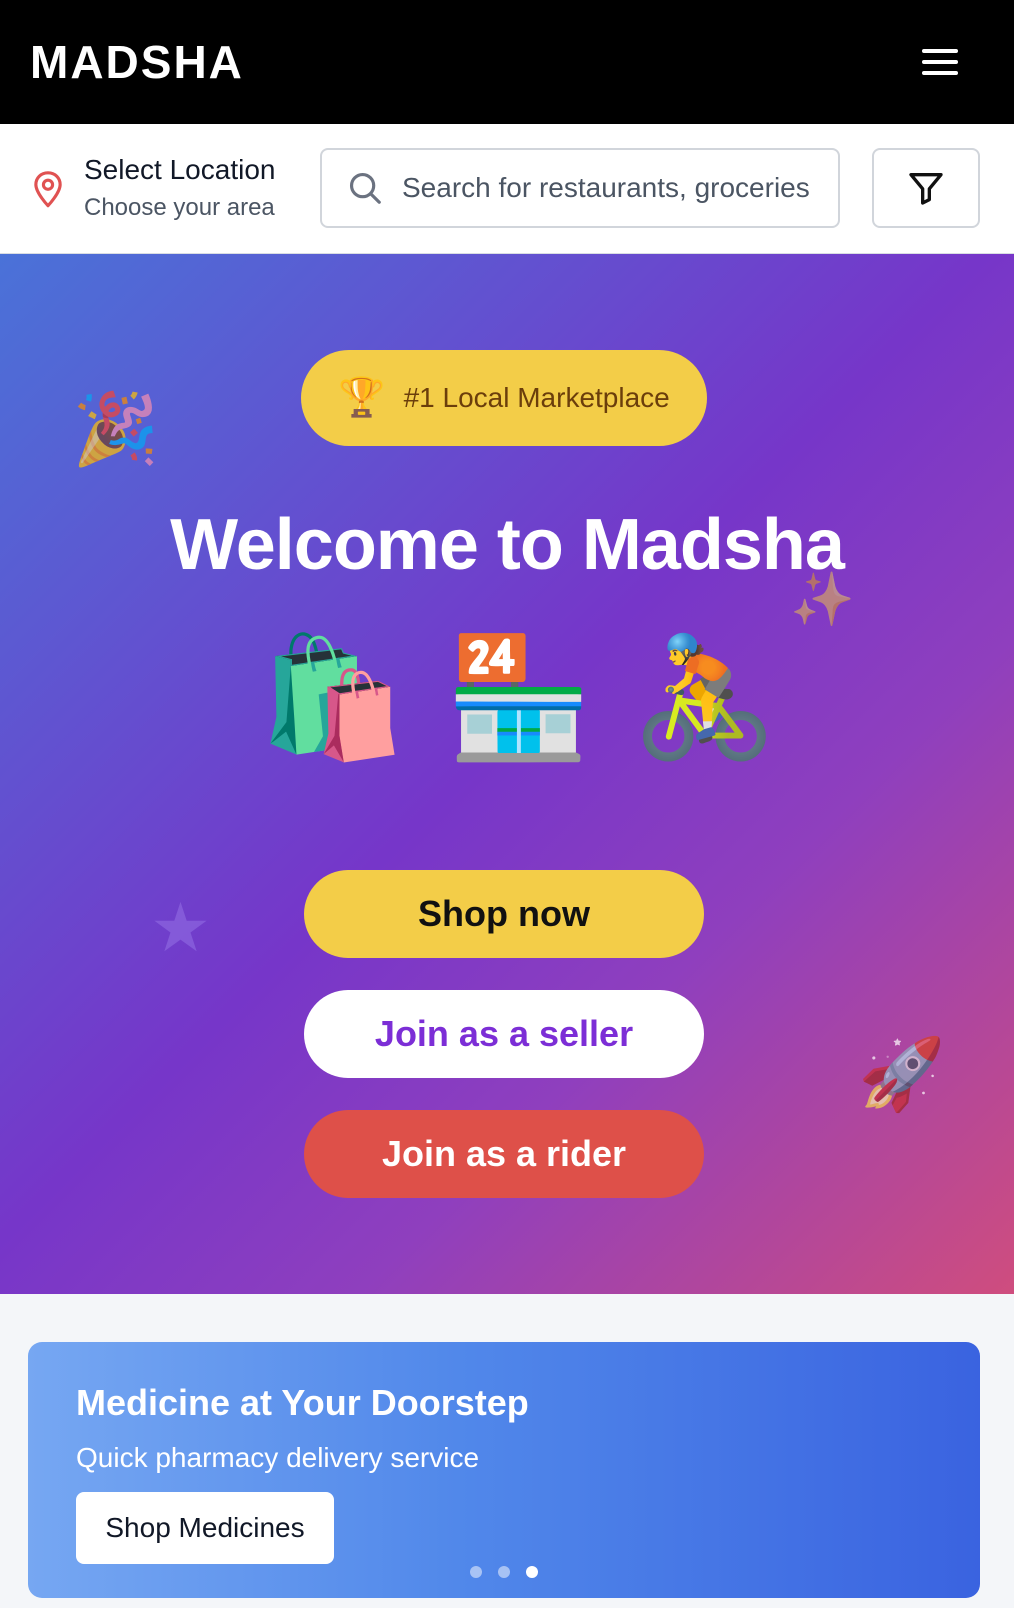  What do you see at coordinates (532, 1572) in the screenshot?
I see `carousel-dot-active` at bounding box center [532, 1572].